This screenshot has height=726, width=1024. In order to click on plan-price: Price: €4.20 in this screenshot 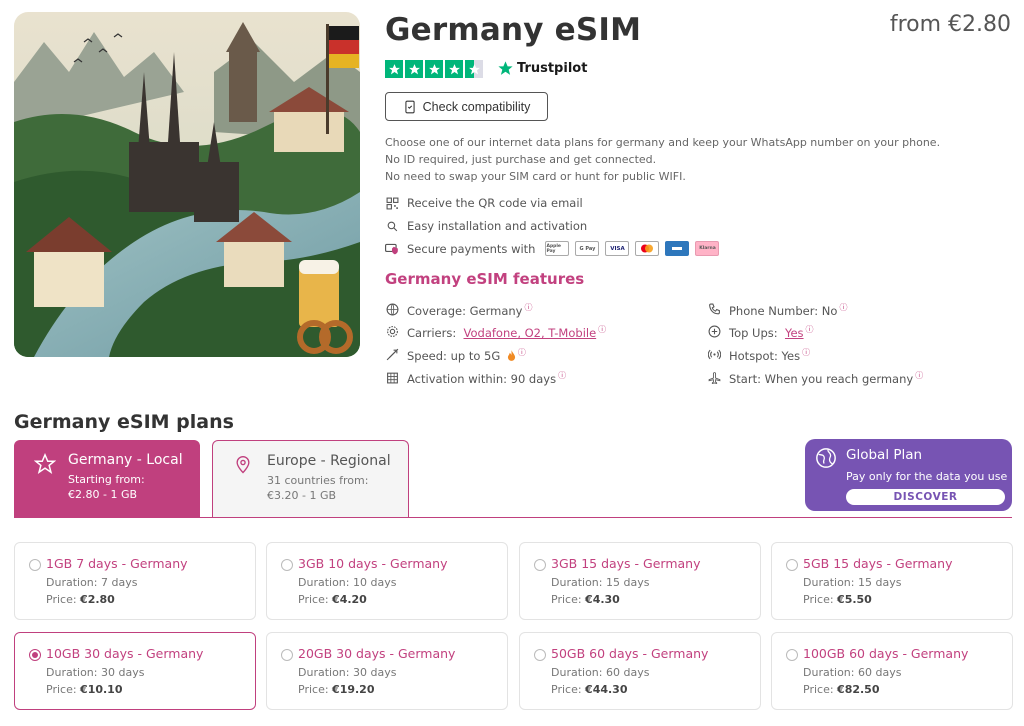, I will do `click(332, 599)`.